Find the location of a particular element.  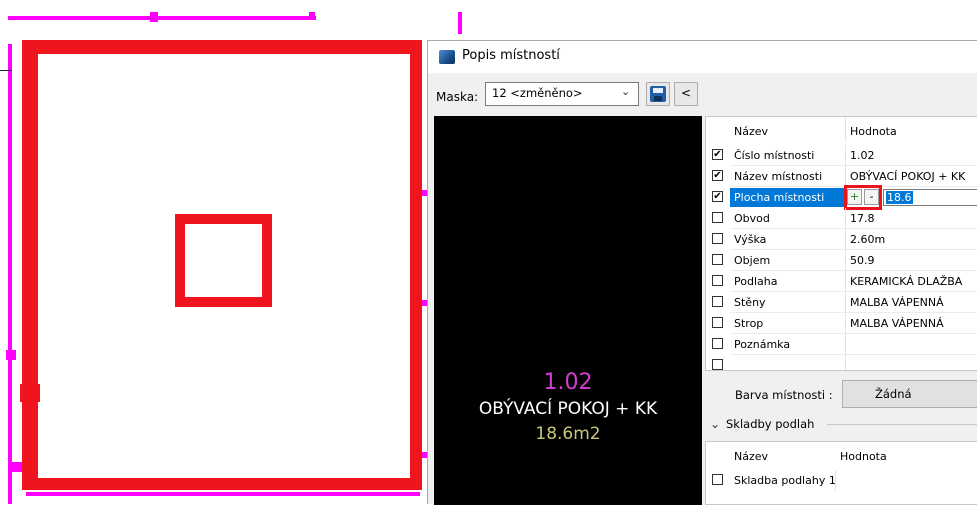

room-color-select: Žádná is located at coordinates (909, 394).